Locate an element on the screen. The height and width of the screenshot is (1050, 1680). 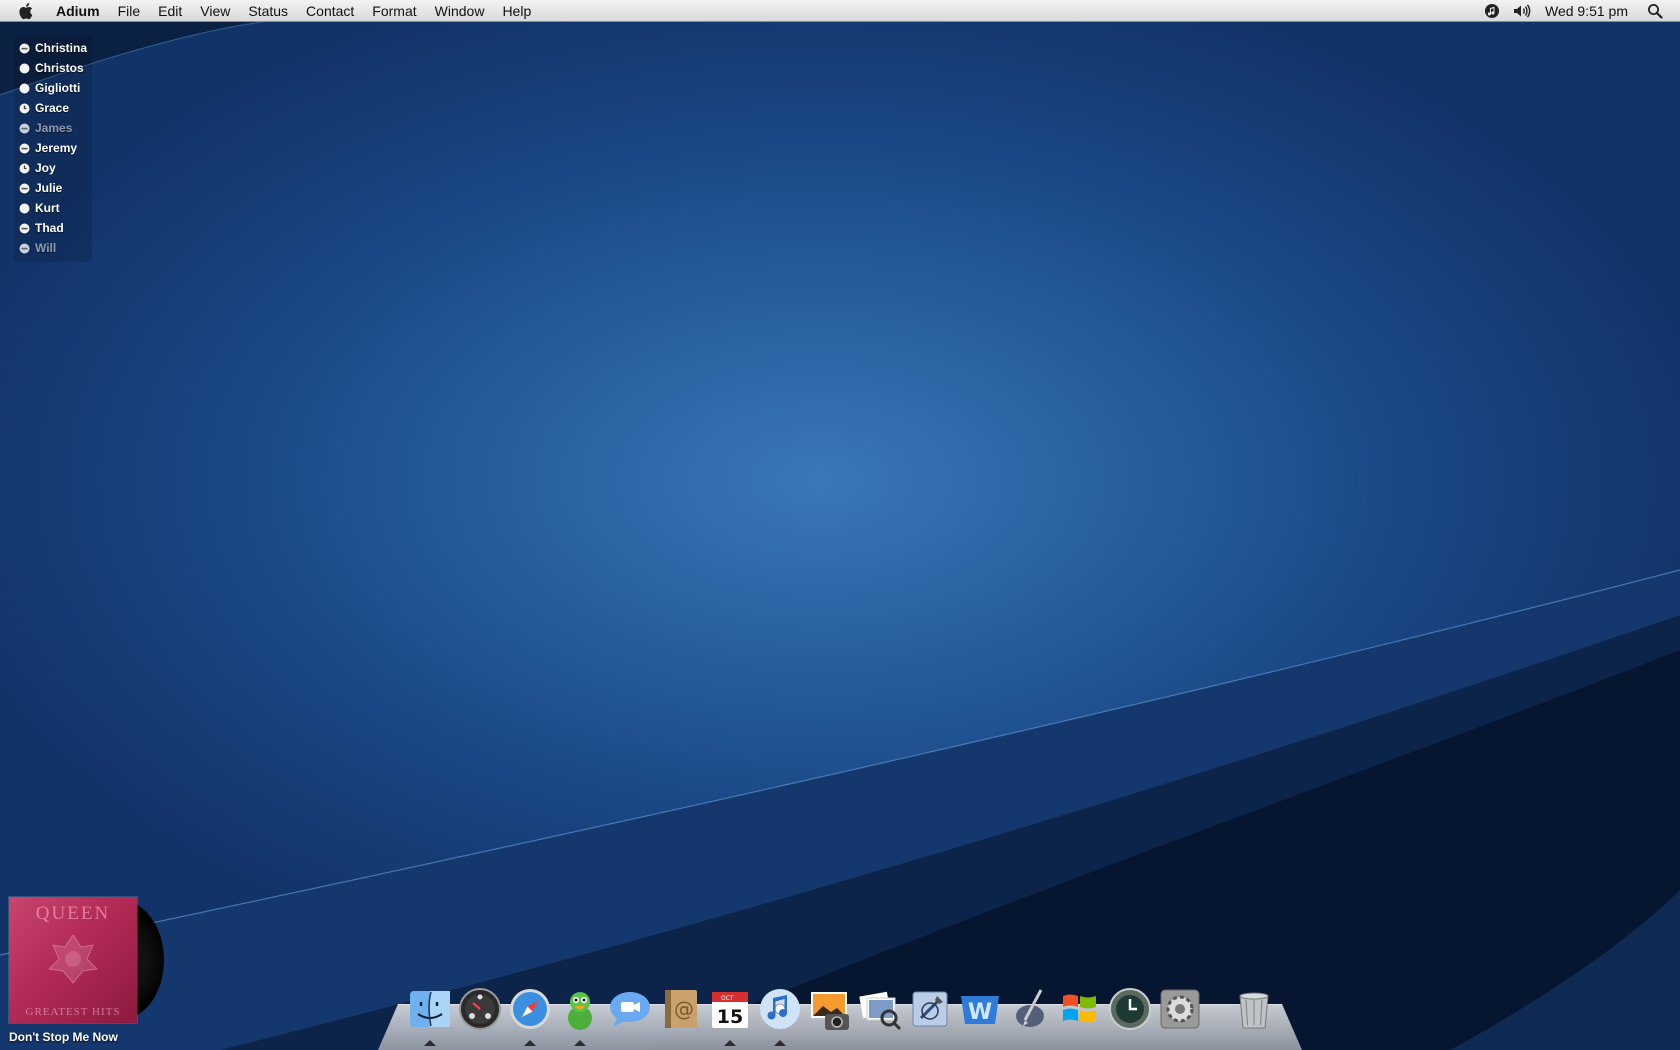
contact-name: Julie is located at coordinates (49, 188).